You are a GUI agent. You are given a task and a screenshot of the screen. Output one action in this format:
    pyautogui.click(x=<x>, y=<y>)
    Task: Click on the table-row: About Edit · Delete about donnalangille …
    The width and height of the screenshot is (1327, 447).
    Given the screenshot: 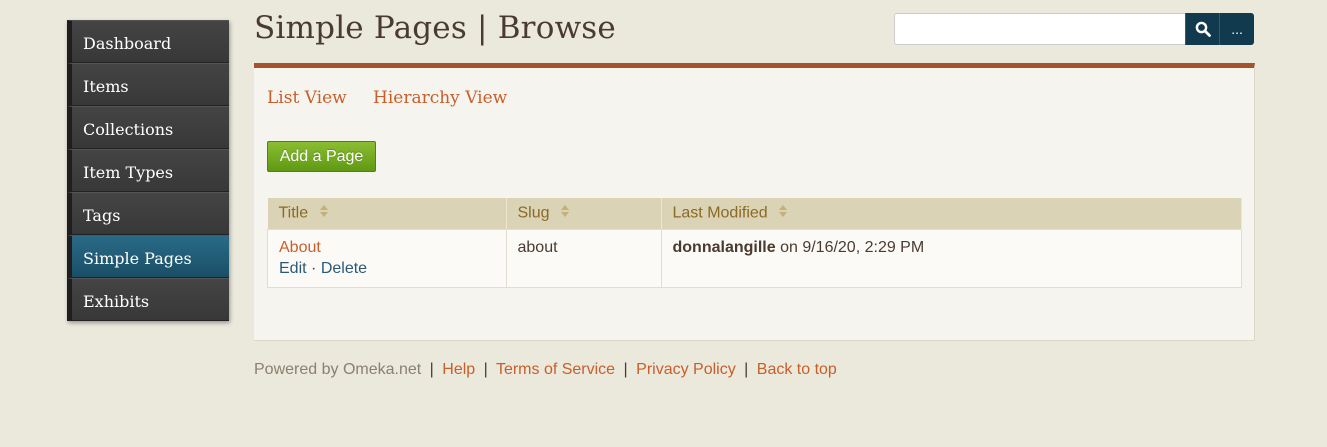 What is the action you would take?
    pyautogui.click(x=754, y=258)
    